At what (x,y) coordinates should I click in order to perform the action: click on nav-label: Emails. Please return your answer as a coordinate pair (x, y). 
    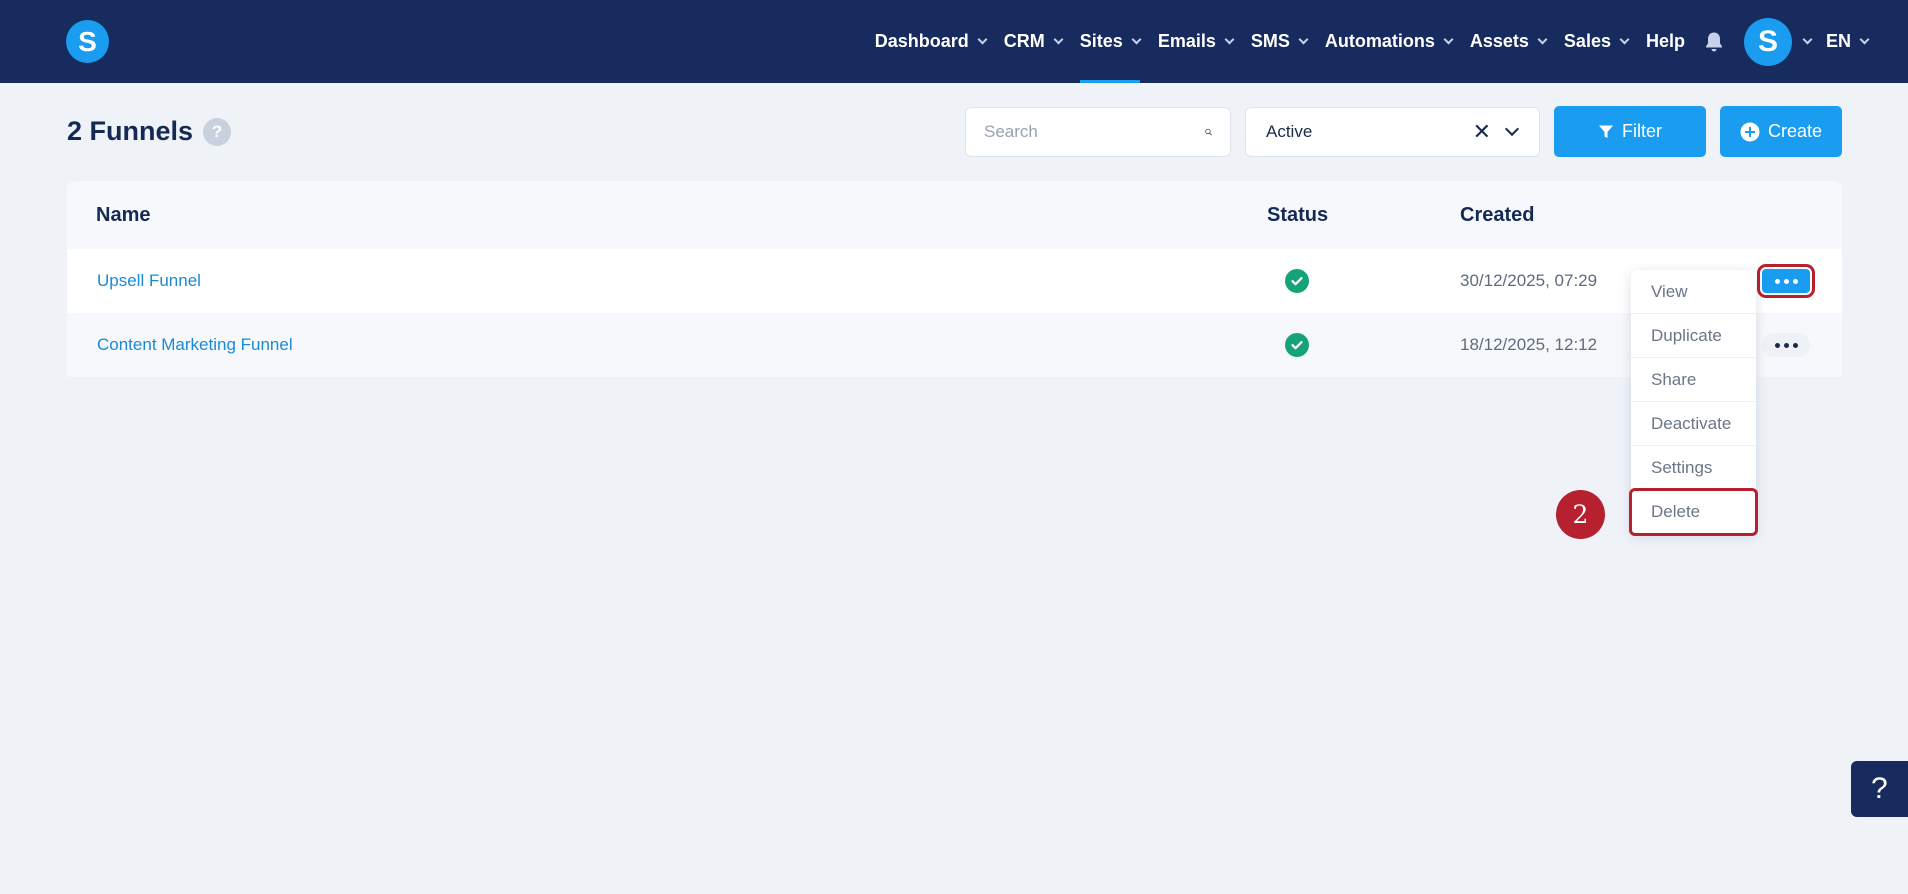
    Looking at the image, I should click on (1186, 41).